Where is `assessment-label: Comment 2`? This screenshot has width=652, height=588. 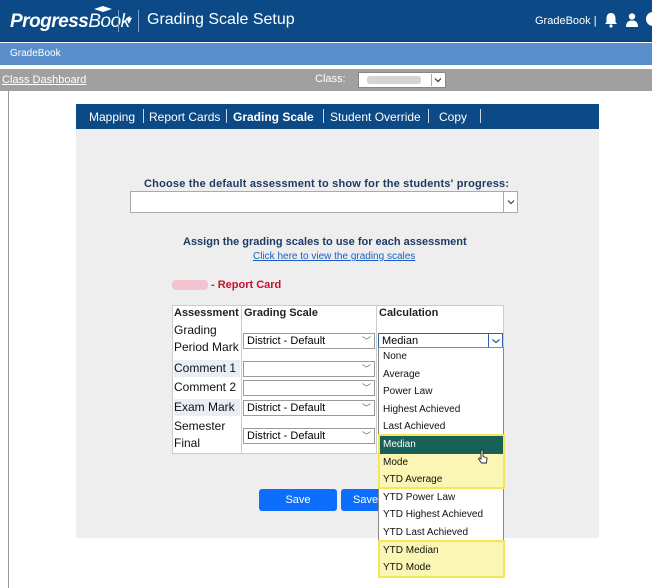
assessment-label: Comment 2 is located at coordinates (205, 387).